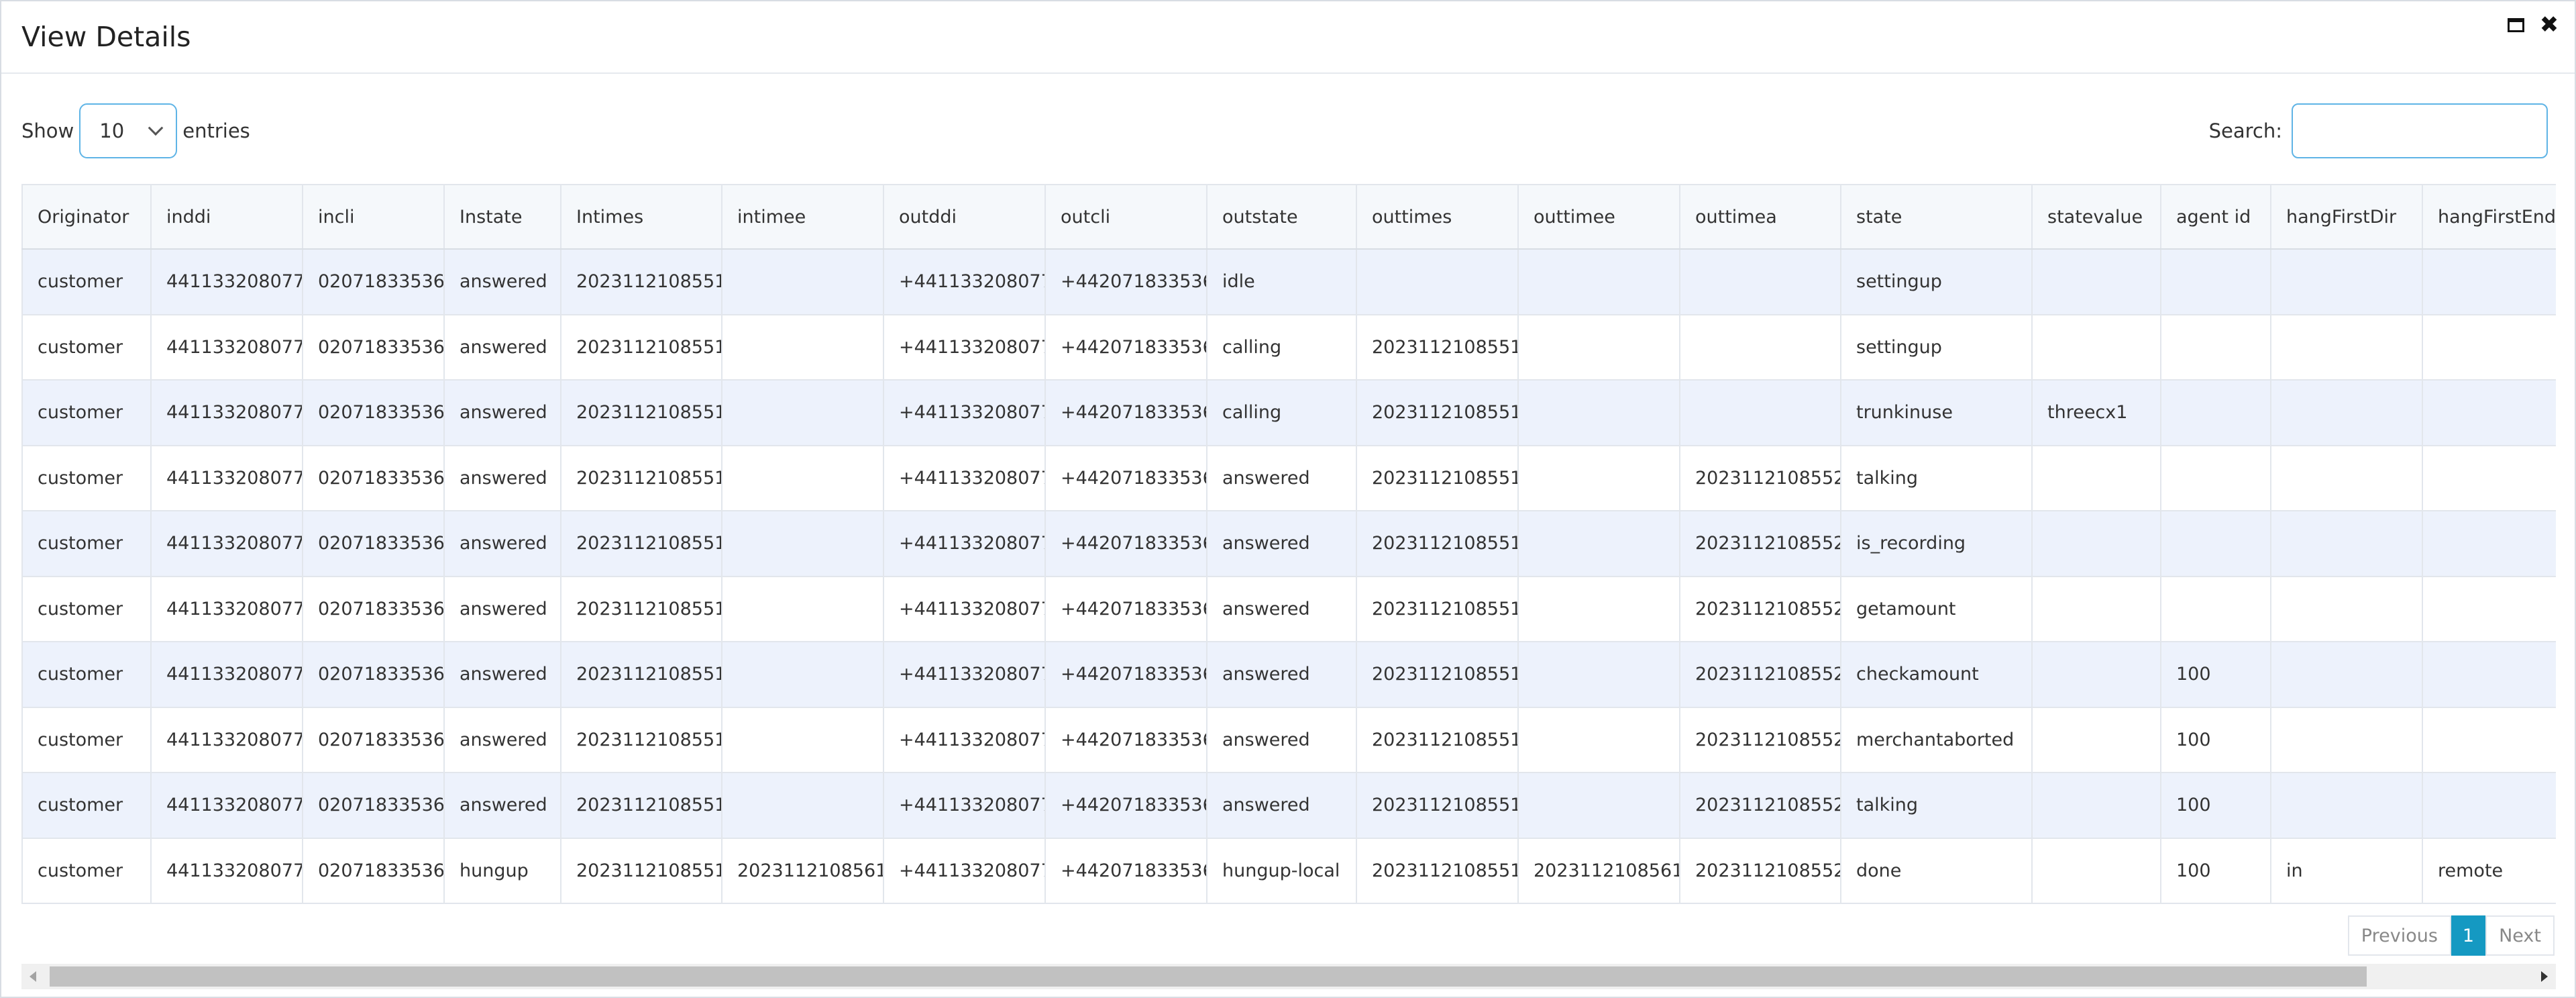  Describe the element at coordinates (2544, 976) in the screenshot. I see `arrow-right-icon` at that location.